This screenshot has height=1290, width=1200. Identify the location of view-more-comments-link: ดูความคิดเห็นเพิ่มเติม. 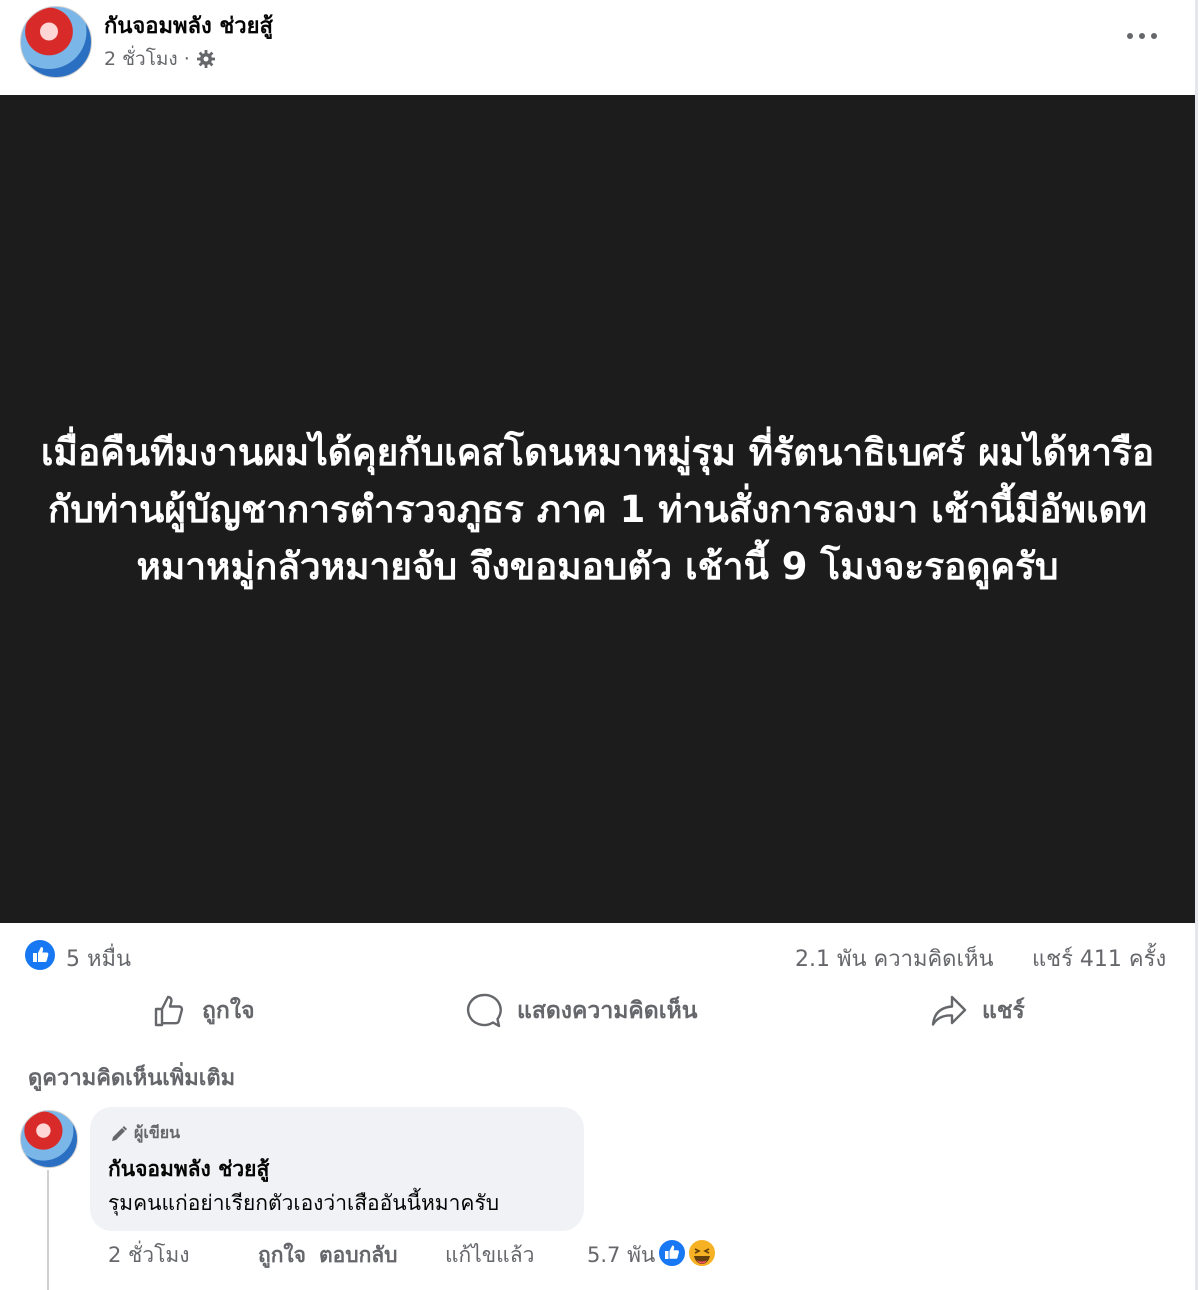
(131, 1077).